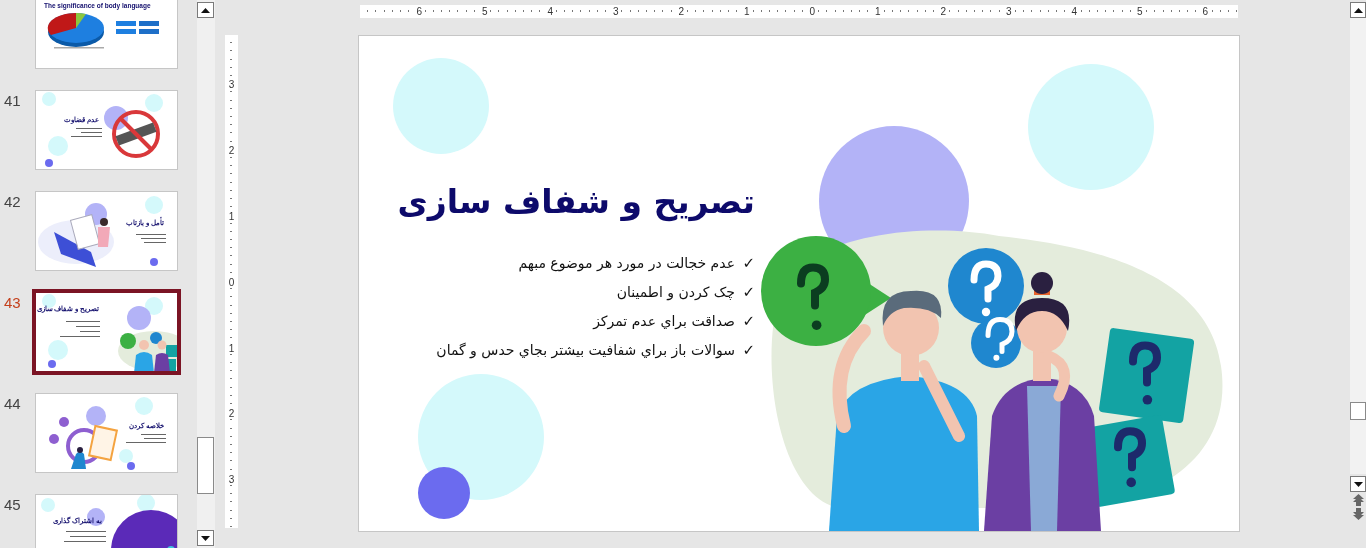 The width and height of the screenshot is (1366, 548). What do you see at coordinates (12, 100) in the screenshot?
I see `slide-number: 41` at bounding box center [12, 100].